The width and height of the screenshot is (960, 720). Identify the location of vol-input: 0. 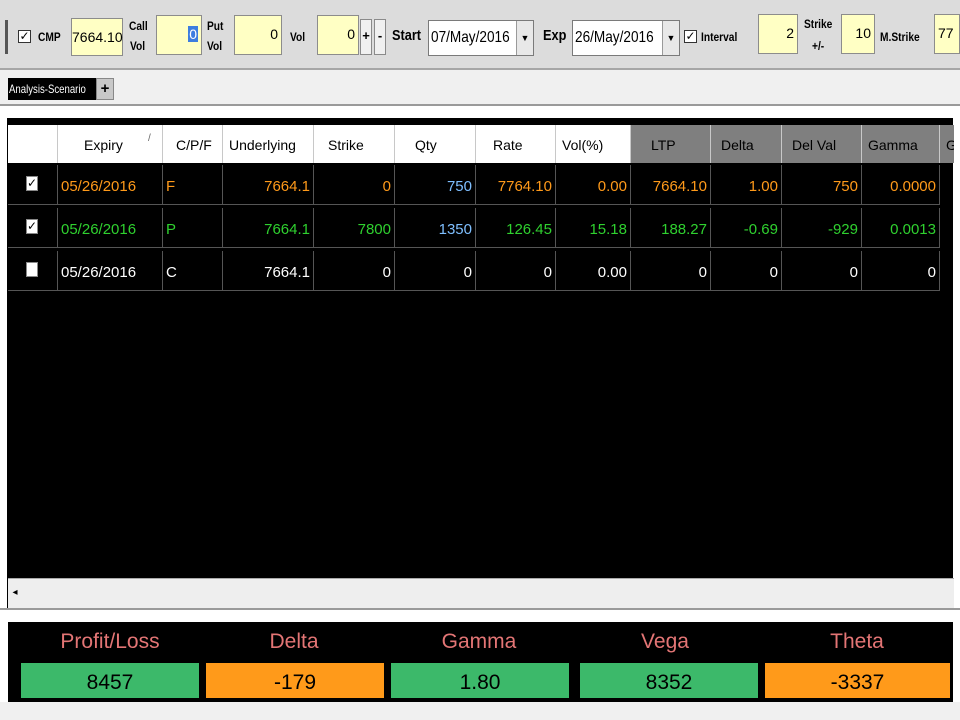
(338, 35).